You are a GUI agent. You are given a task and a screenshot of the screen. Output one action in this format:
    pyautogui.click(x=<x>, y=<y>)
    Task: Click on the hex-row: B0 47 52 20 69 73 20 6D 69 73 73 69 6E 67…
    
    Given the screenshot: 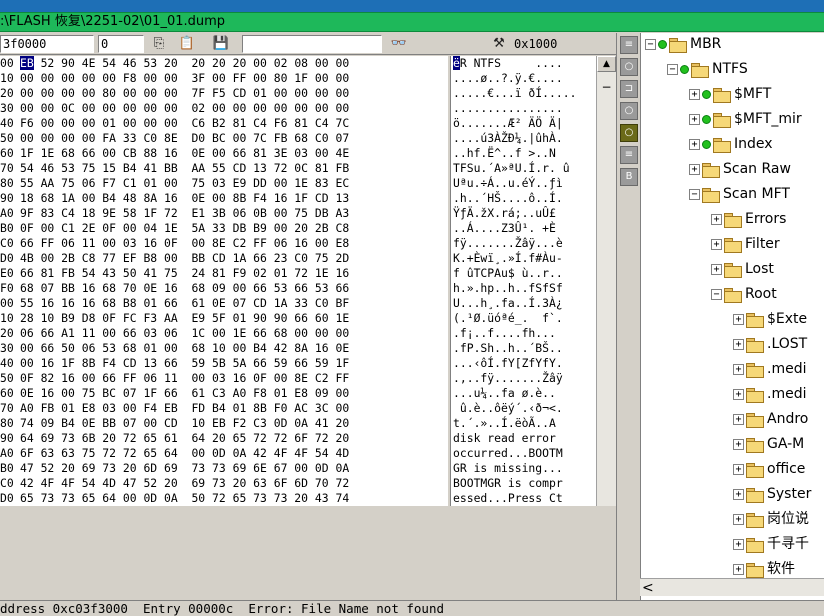 What is the action you would take?
    pyautogui.click(x=224, y=468)
    